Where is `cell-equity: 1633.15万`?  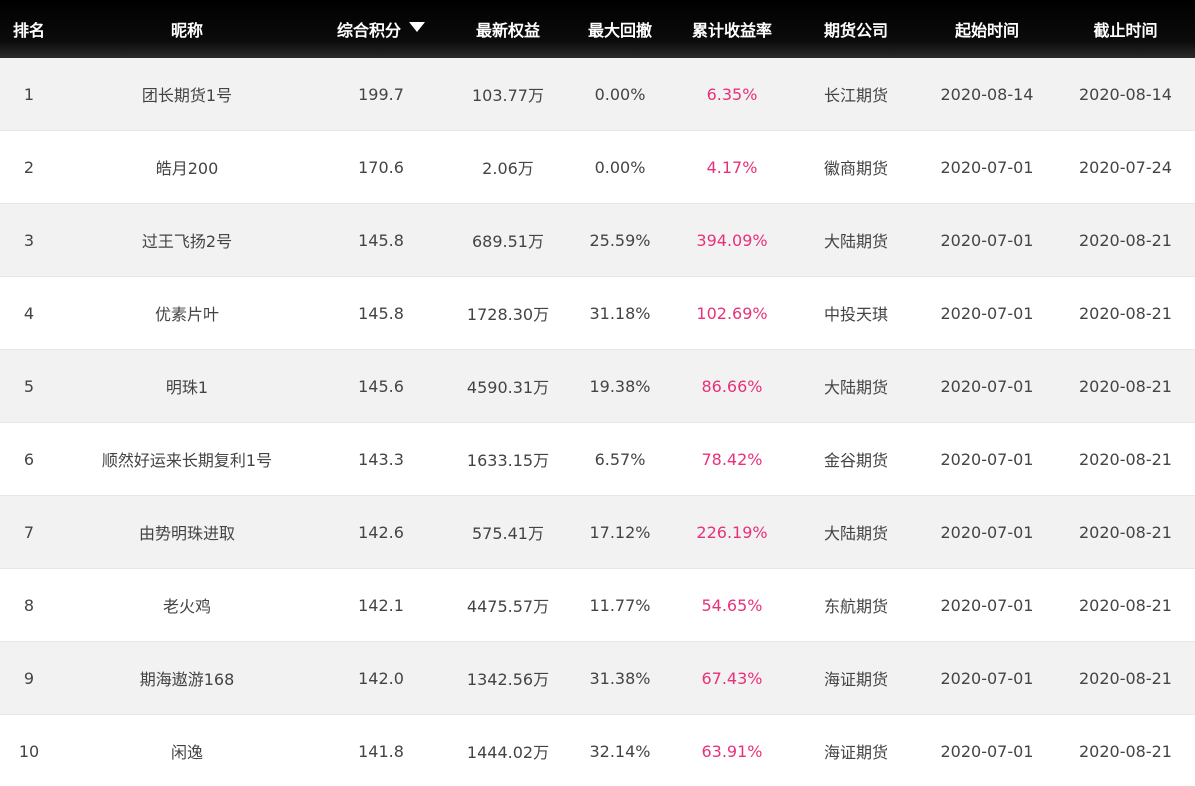
cell-equity: 1633.15万 is located at coordinates (508, 460).